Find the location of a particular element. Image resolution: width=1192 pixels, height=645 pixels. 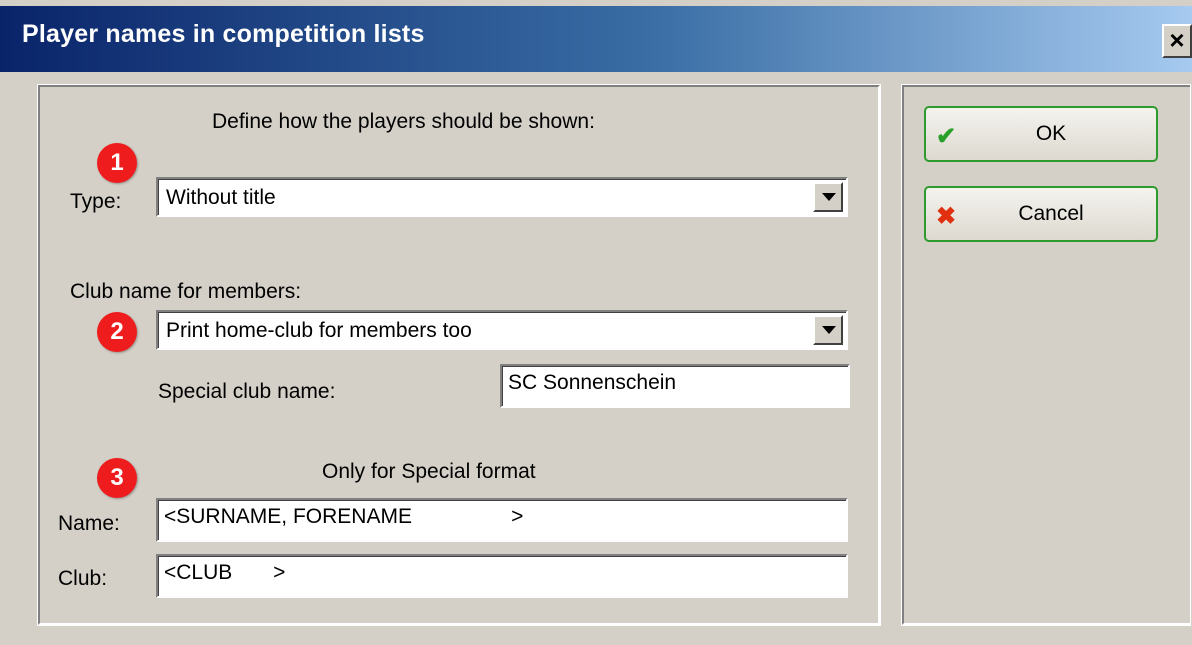

close-button: × is located at coordinates (1177, 41).